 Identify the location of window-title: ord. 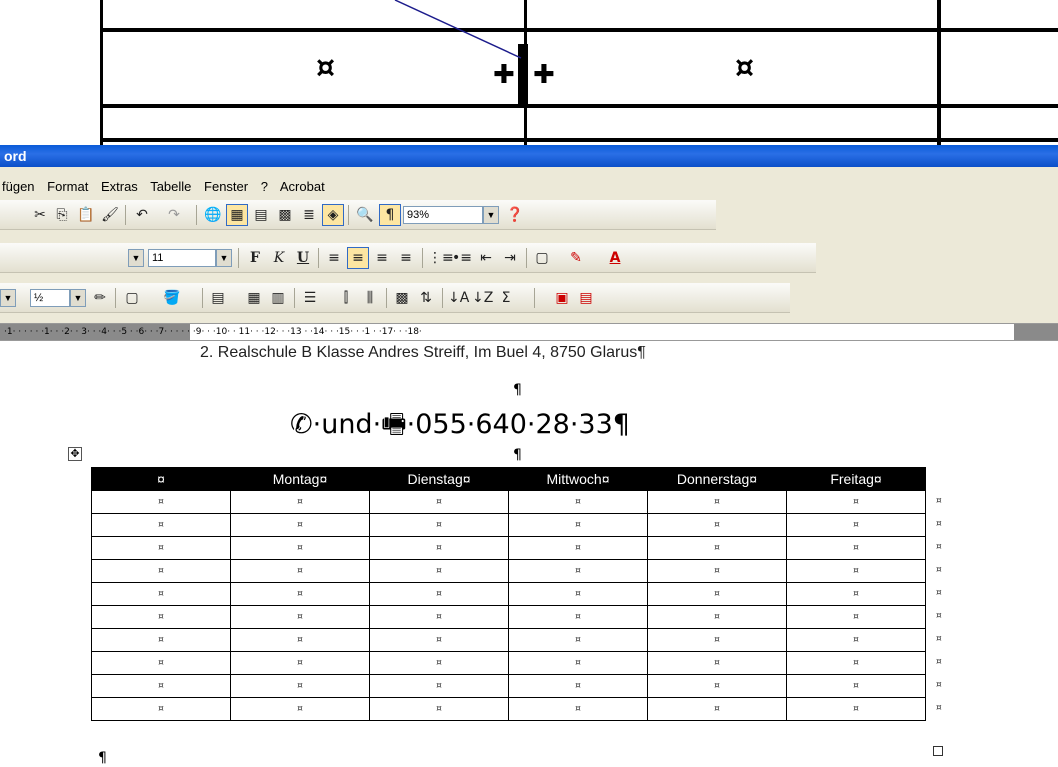
(529, 156).